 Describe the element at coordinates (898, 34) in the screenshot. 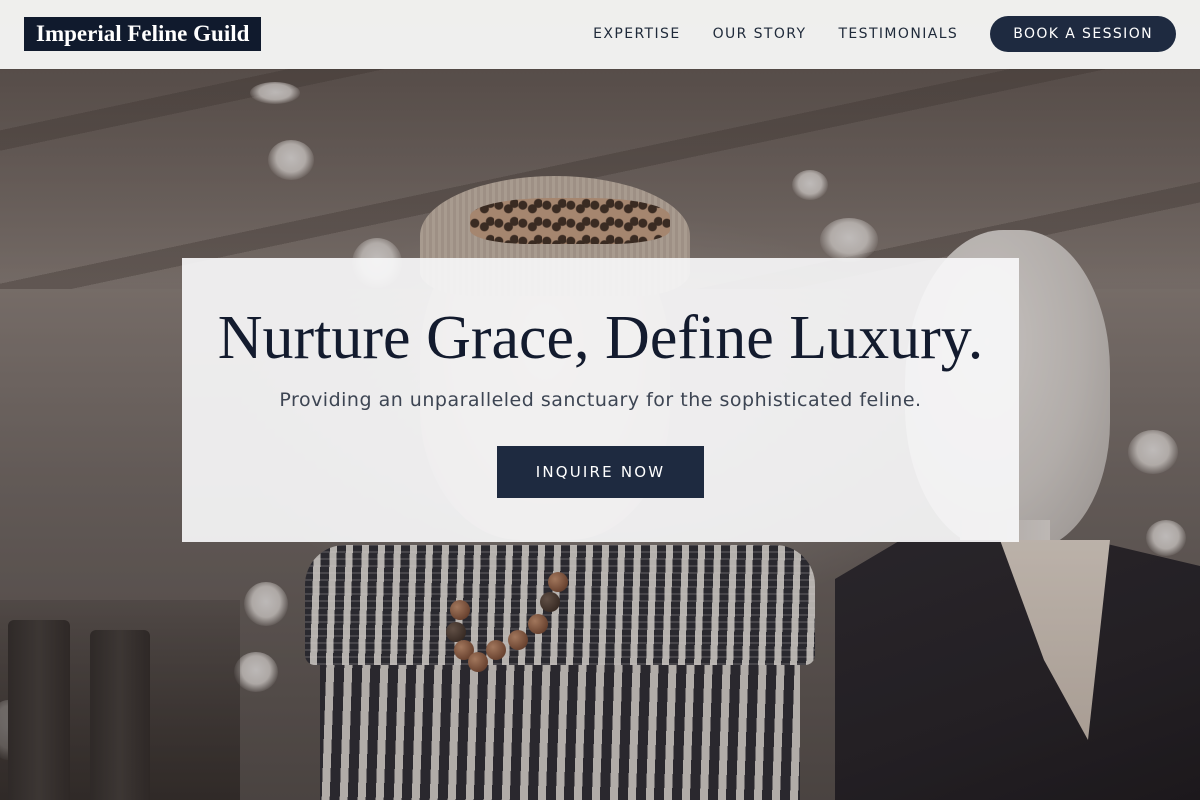

I see `nav-link-testimonials: TESTIMONIALS` at that location.